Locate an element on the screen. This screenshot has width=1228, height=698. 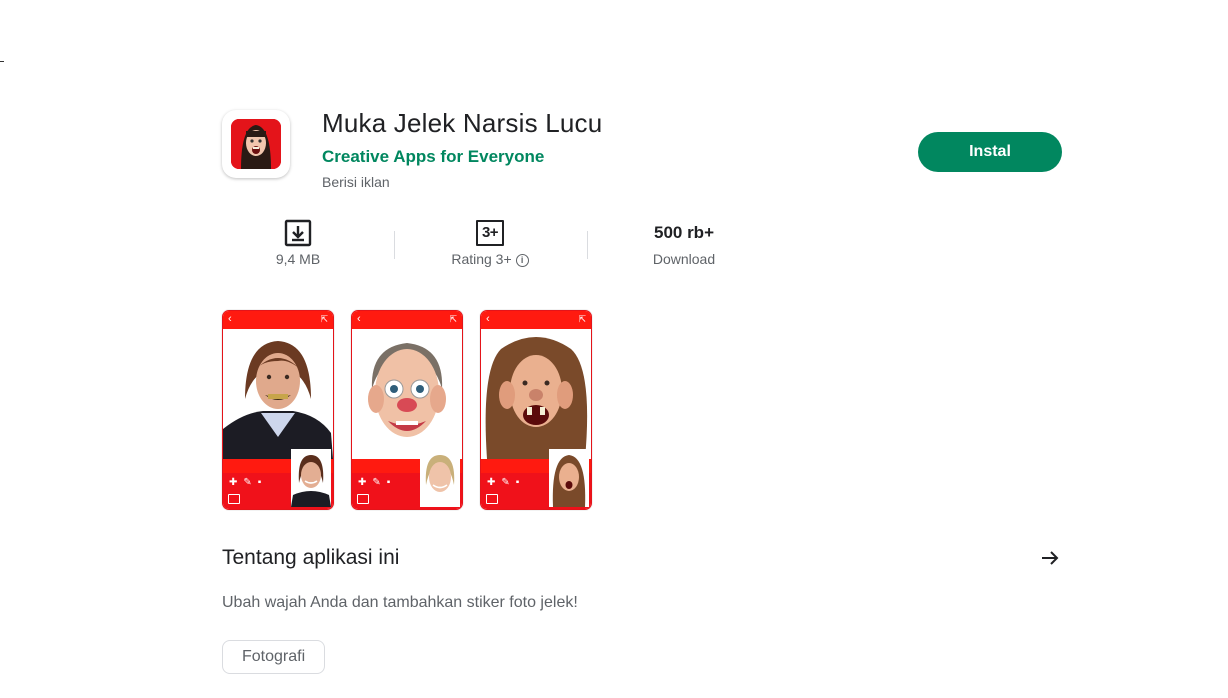
arrow-right-icon is located at coordinates (1050, 558).